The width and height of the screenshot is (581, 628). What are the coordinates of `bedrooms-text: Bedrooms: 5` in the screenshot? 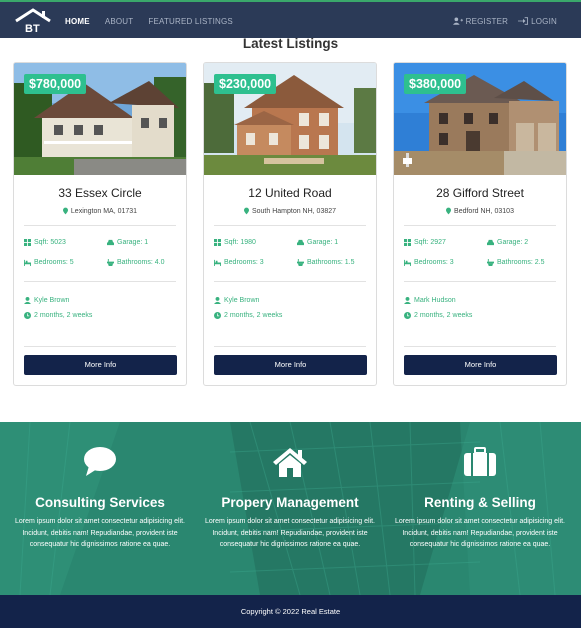 It's located at (54, 262).